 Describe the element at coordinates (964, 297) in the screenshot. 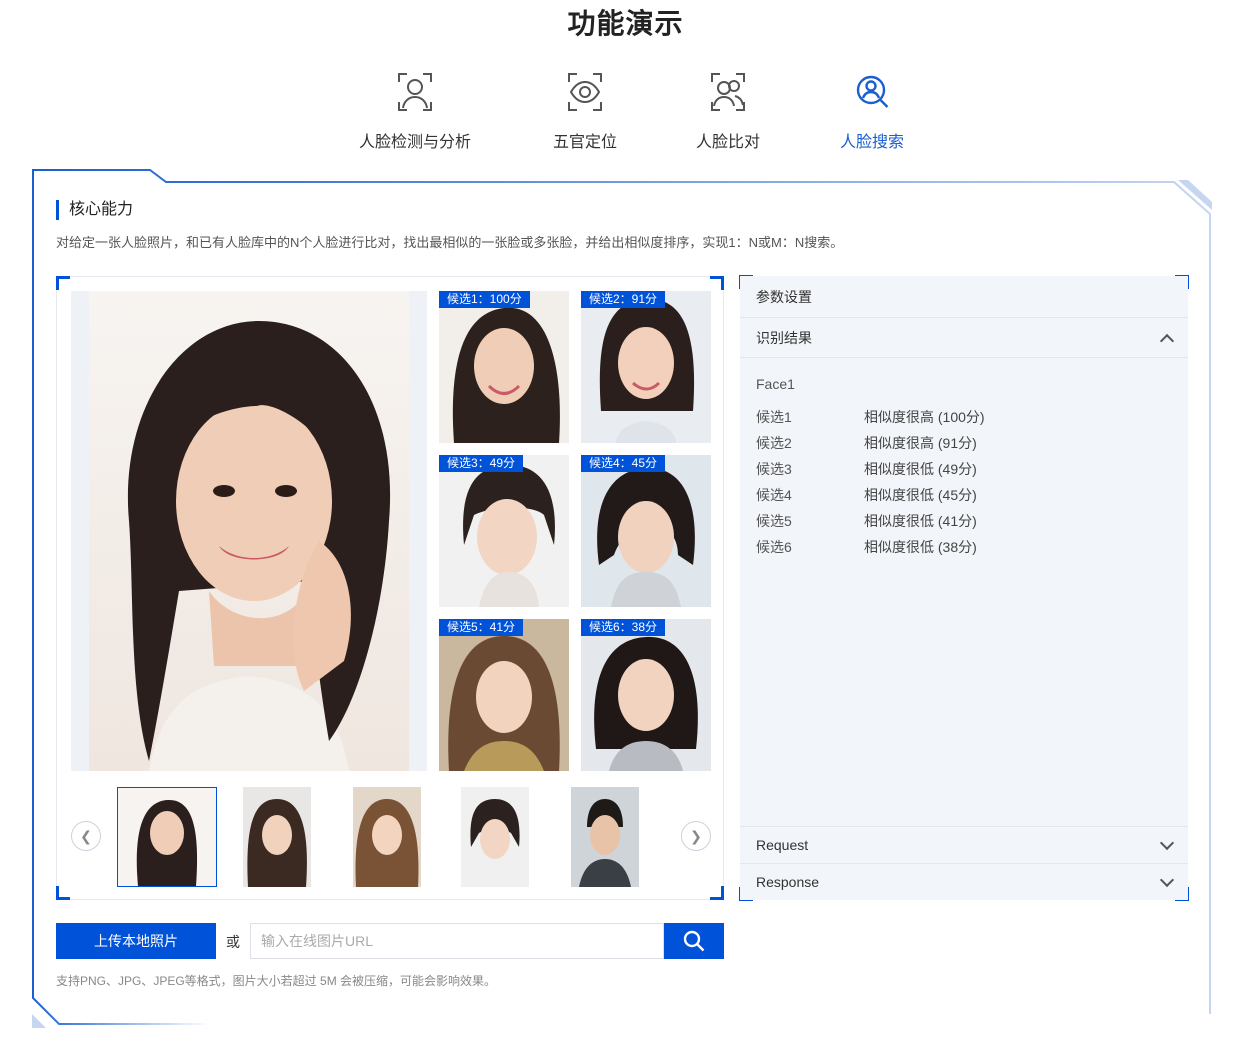

I see `params-settings-header: 参数设置` at that location.